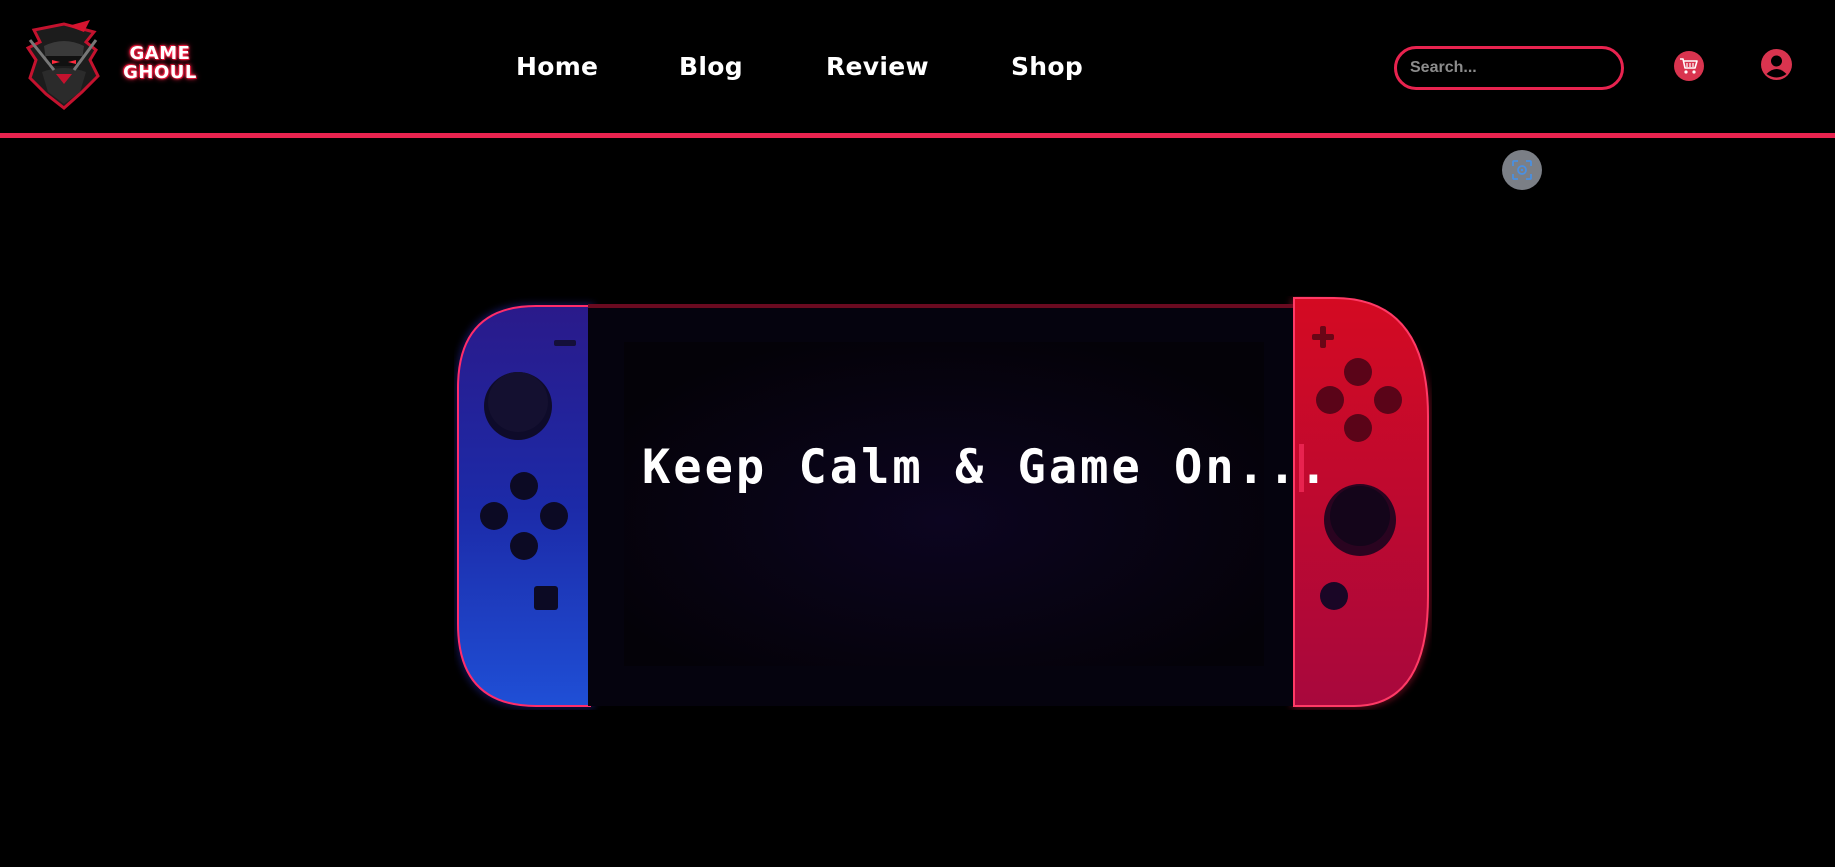 The image size is (1835, 867). What do you see at coordinates (711, 66) in the screenshot?
I see `nav-blog: Blog` at bounding box center [711, 66].